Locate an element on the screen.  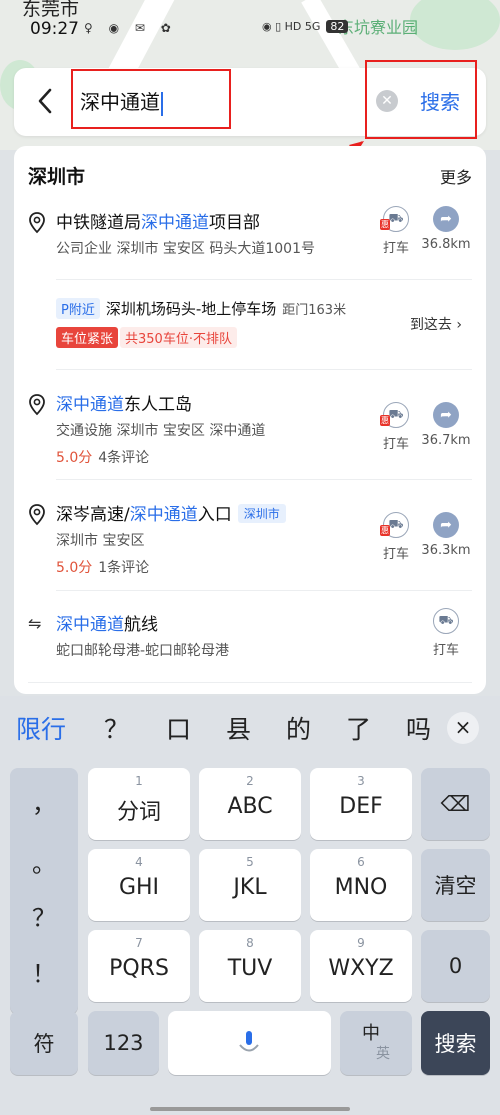
home-indicator is located at coordinates (250, 1109).